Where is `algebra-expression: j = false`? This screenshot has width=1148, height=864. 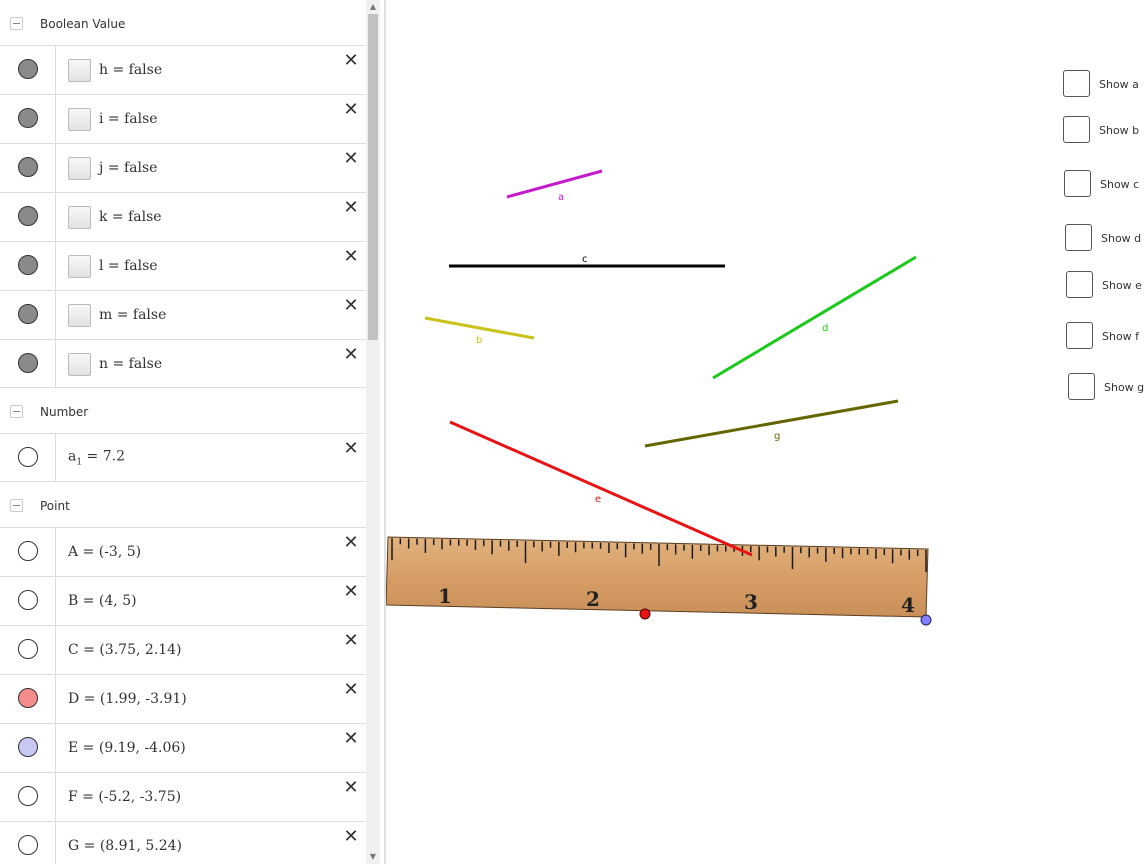
algebra-expression: j = false is located at coordinates (128, 168).